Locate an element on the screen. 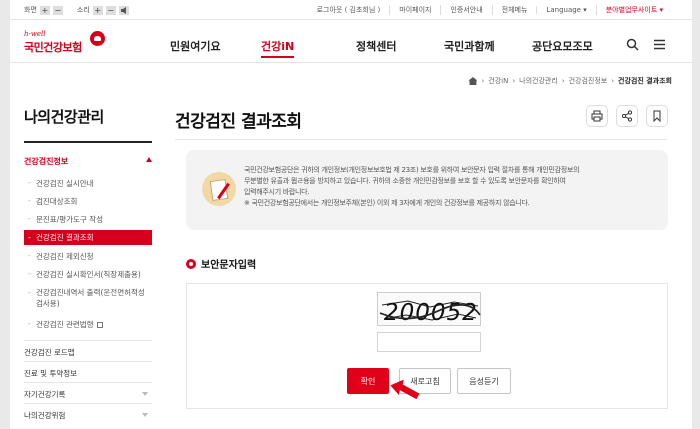 This screenshot has height=429, width=700. logo-mark-icon is located at coordinates (97, 38).